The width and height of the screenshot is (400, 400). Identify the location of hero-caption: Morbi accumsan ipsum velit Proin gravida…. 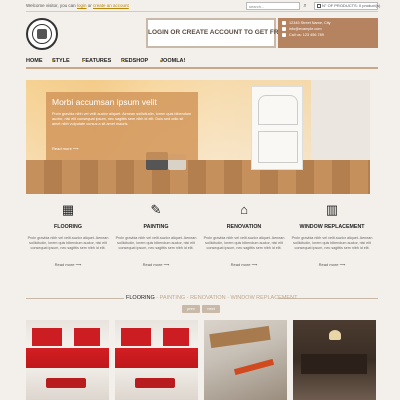
(122, 126).